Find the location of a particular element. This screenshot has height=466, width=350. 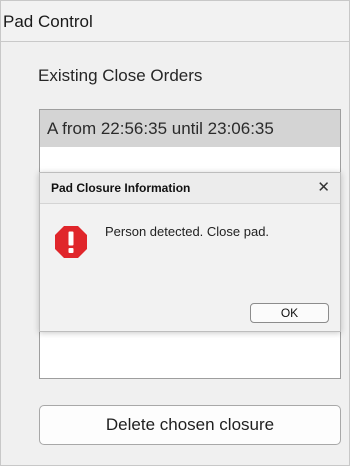

dialog-message: Person detected. Close pad. is located at coordinates (187, 231).